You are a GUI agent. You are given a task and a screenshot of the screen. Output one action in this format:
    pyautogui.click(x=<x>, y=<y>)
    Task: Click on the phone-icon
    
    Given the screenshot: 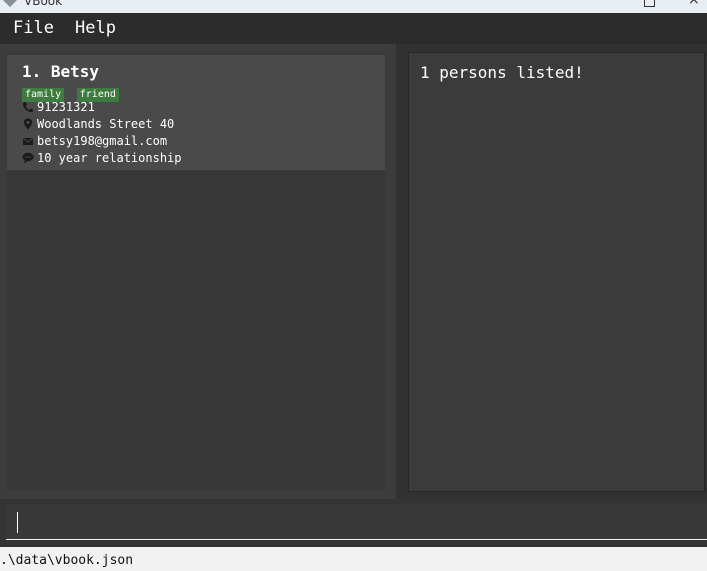 What is the action you would take?
    pyautogui.click(x=28, y=107)
    